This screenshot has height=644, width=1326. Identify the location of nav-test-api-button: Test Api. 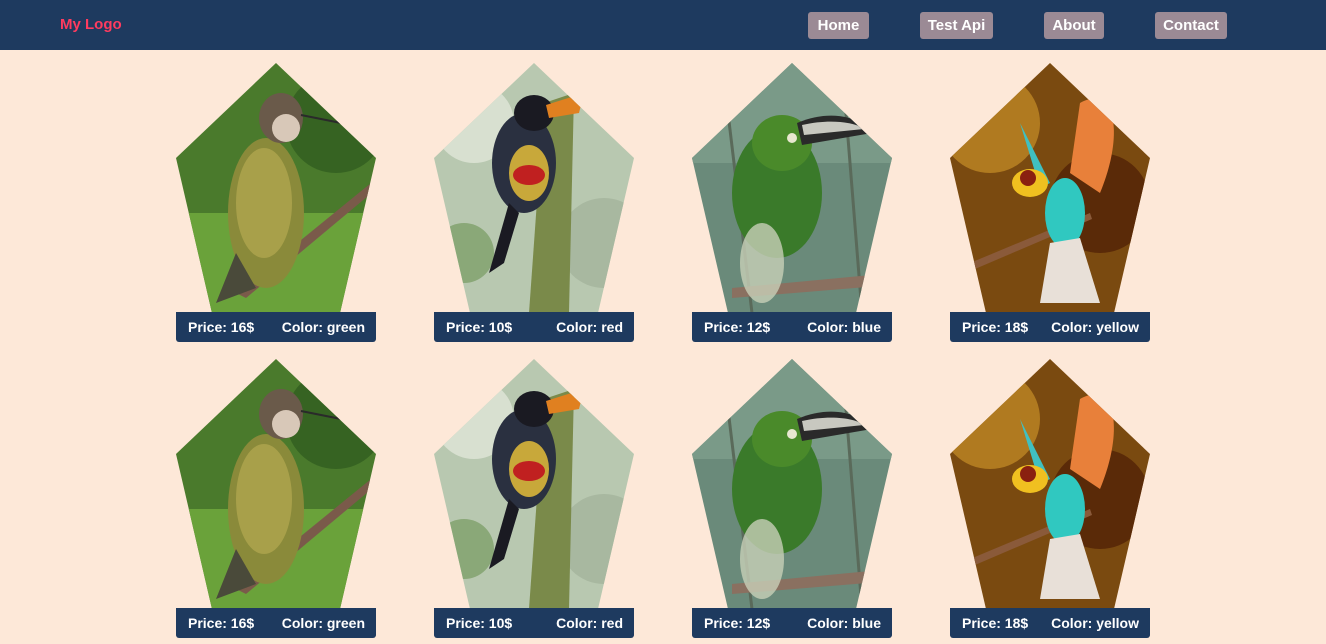
(956, 25).